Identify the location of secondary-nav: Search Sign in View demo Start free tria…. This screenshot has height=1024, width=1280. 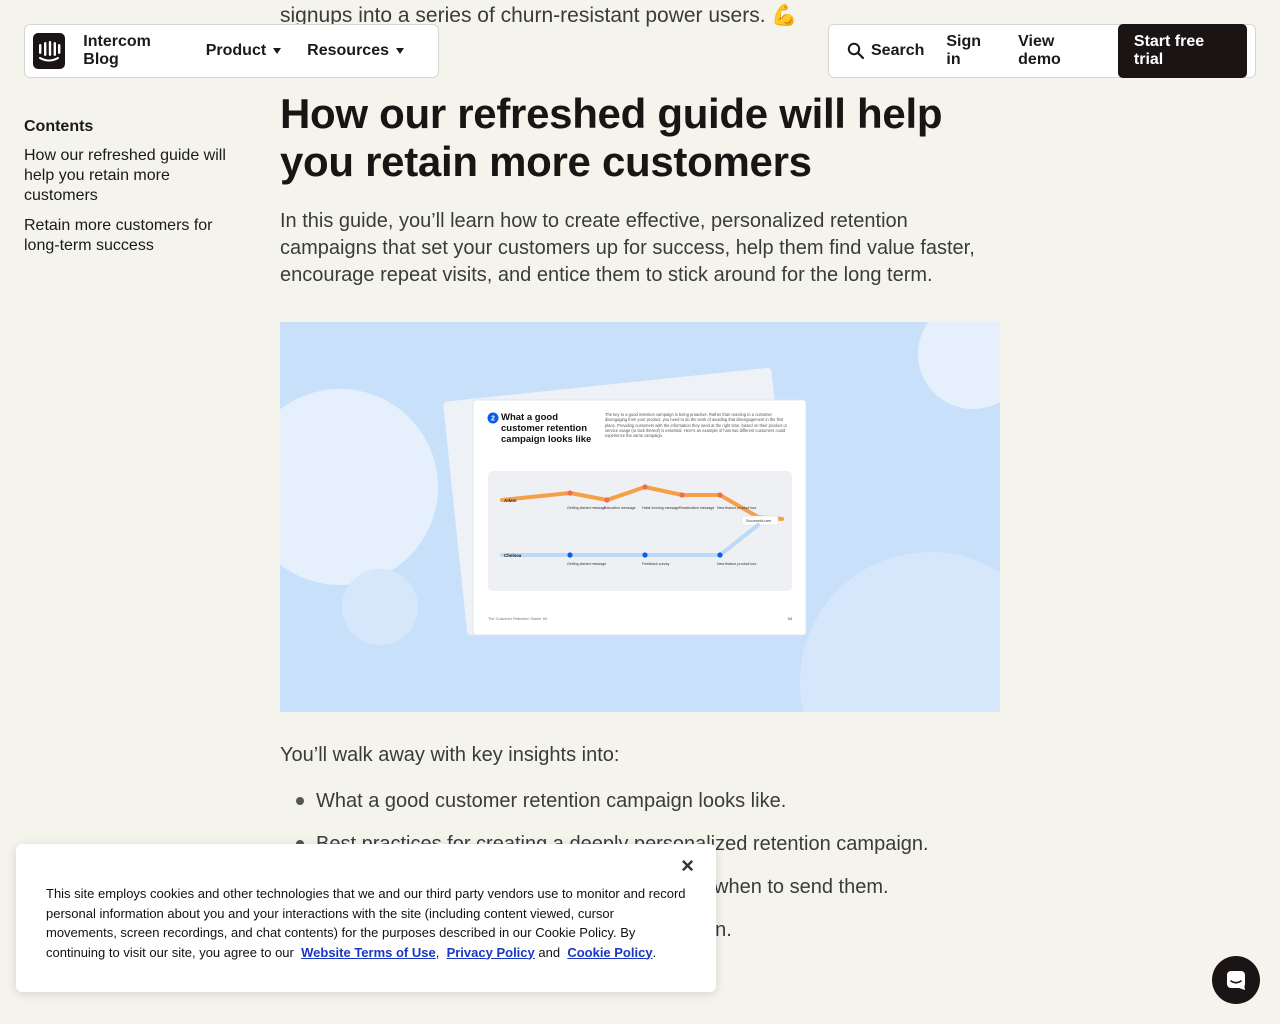
(1042, 51).